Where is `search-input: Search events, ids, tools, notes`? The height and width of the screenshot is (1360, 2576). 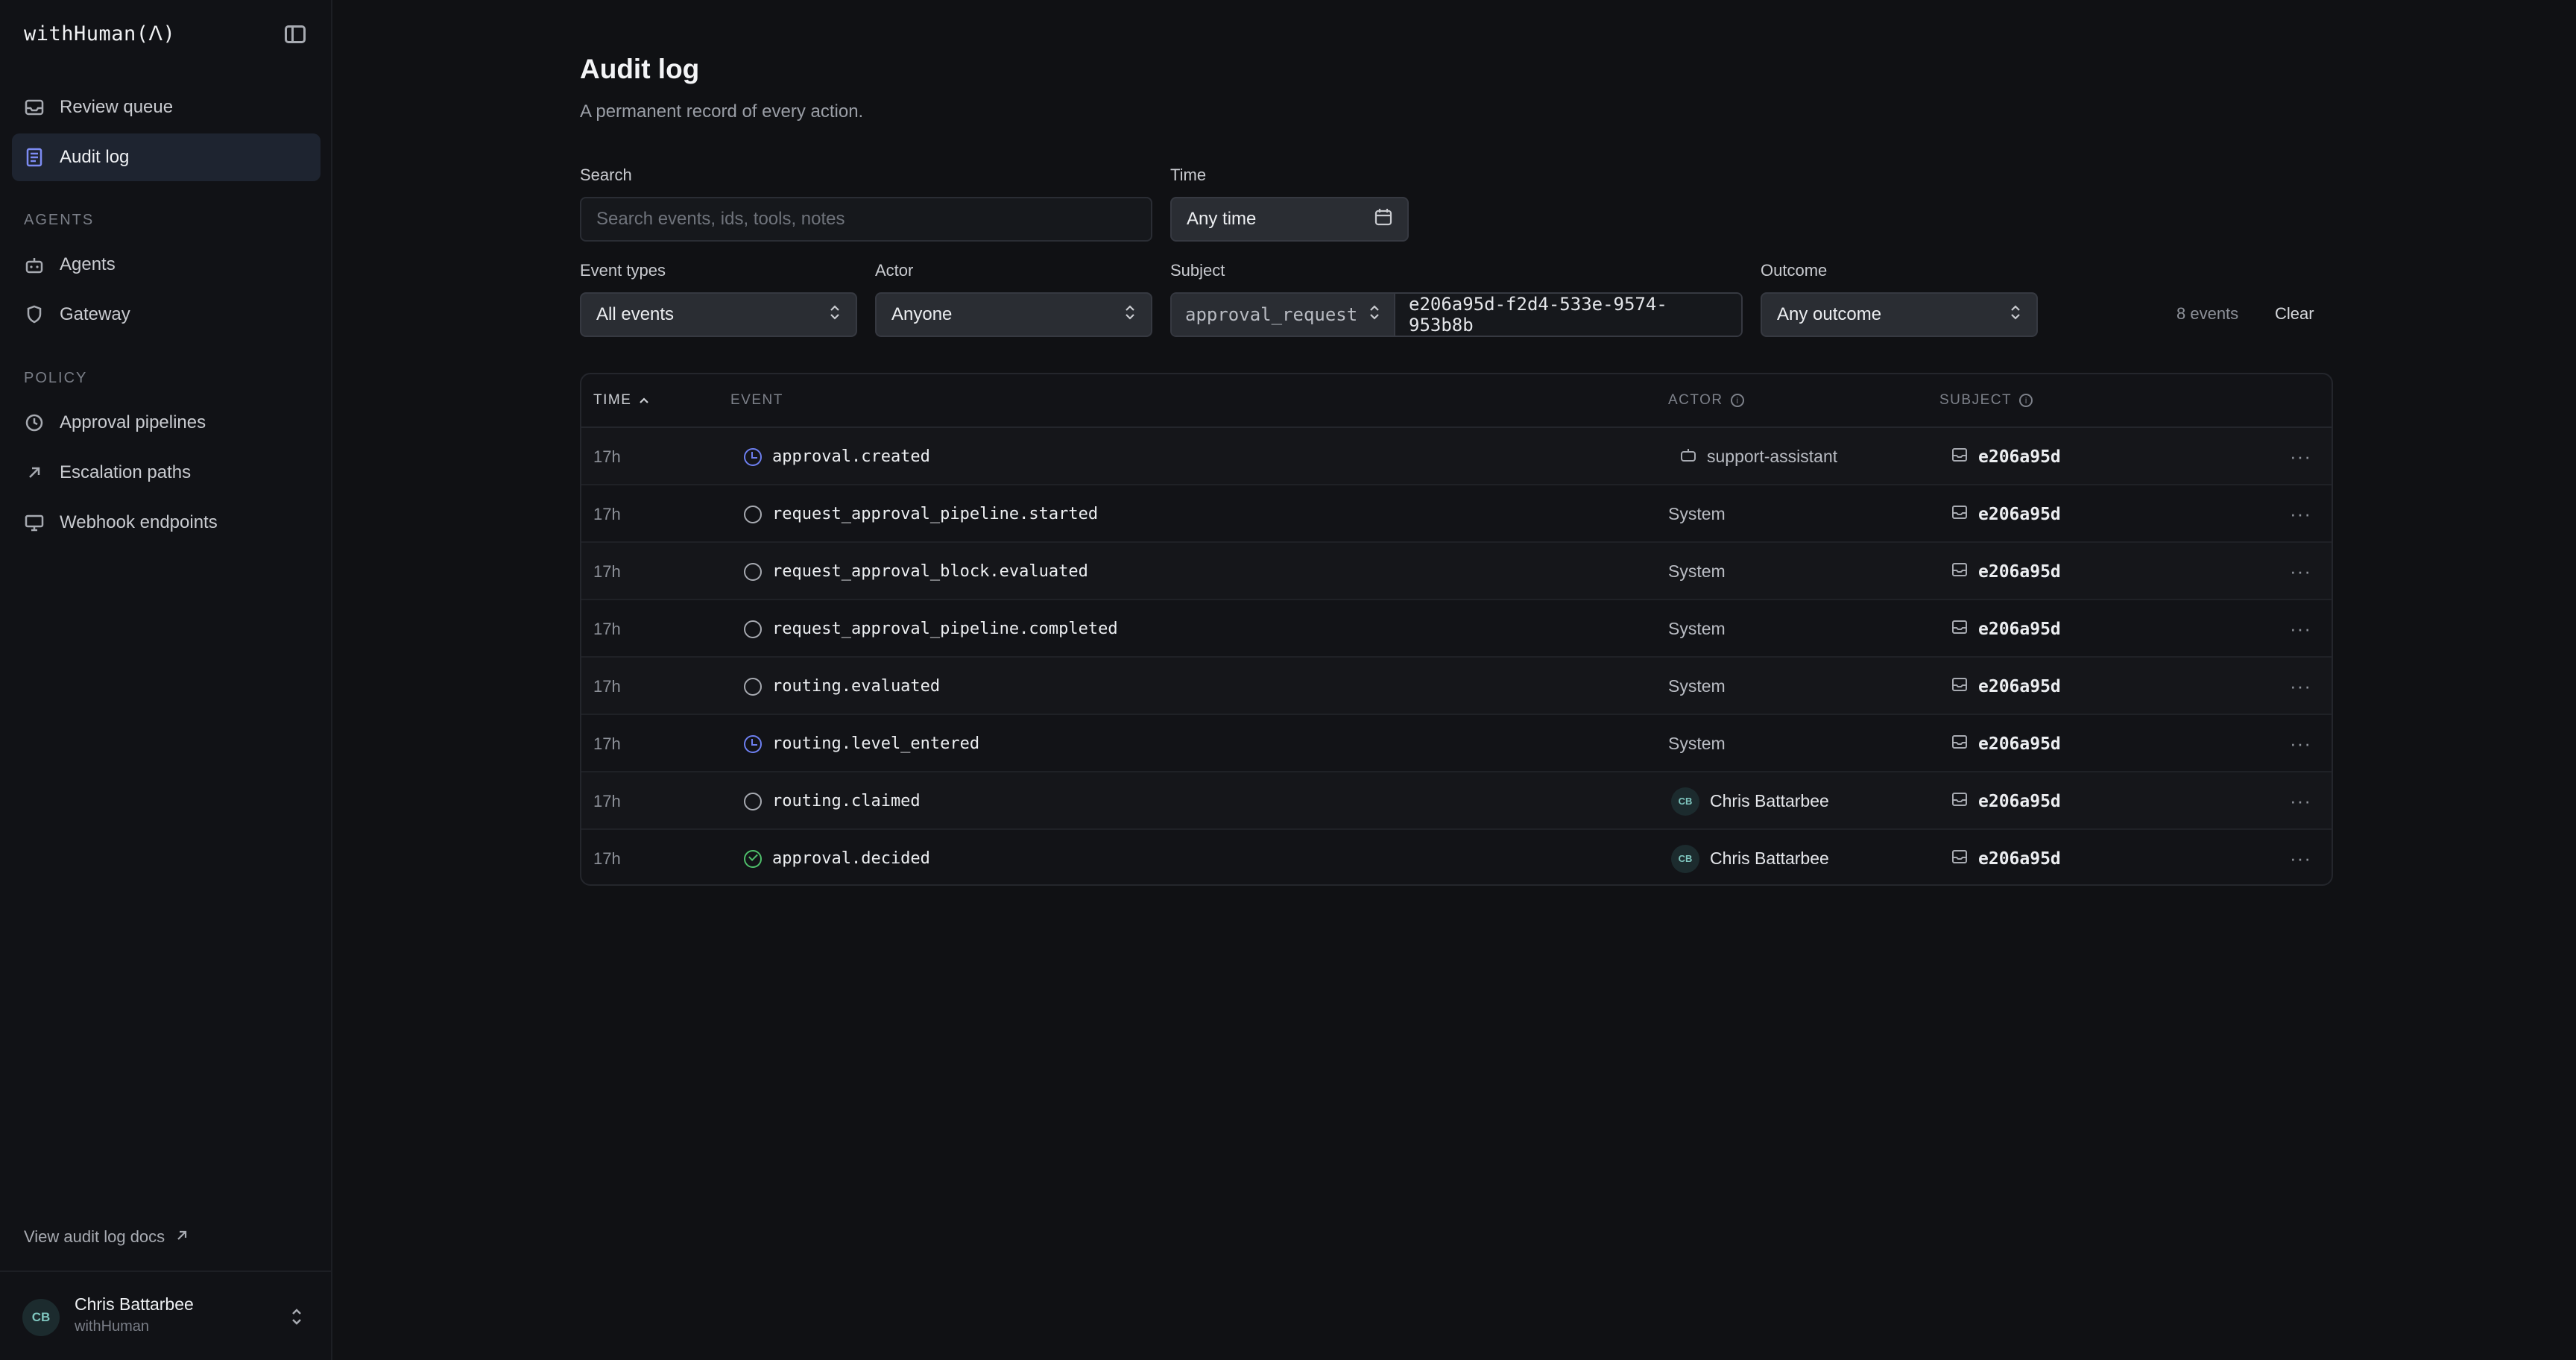 search-input: Search events, ids, tools, notes is located at coordinates (866, 219).